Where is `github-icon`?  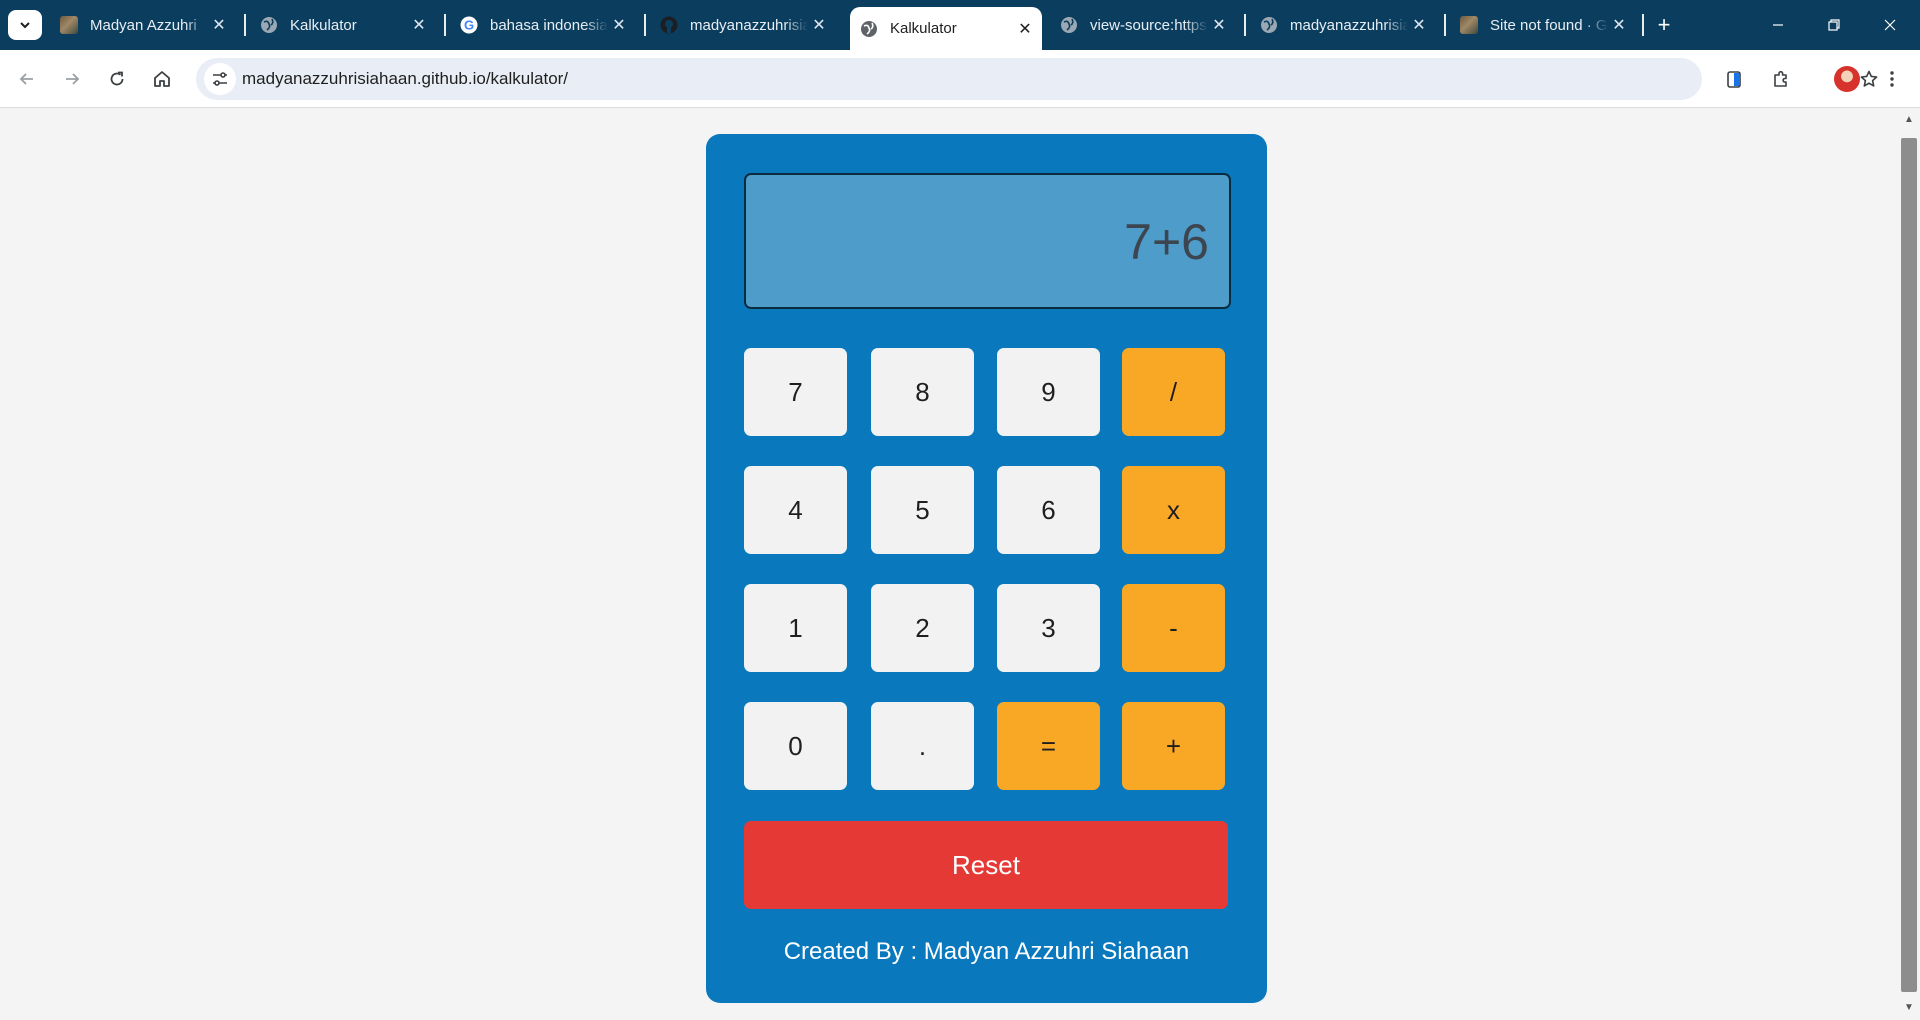
github-icon is located at coordinates (669, 25).